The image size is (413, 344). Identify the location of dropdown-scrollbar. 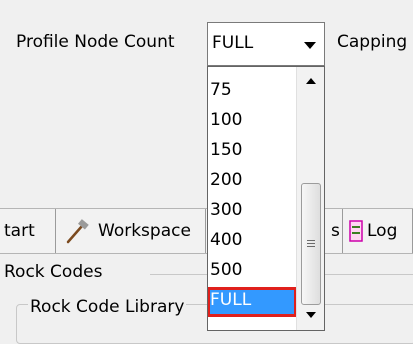
(310, 198).